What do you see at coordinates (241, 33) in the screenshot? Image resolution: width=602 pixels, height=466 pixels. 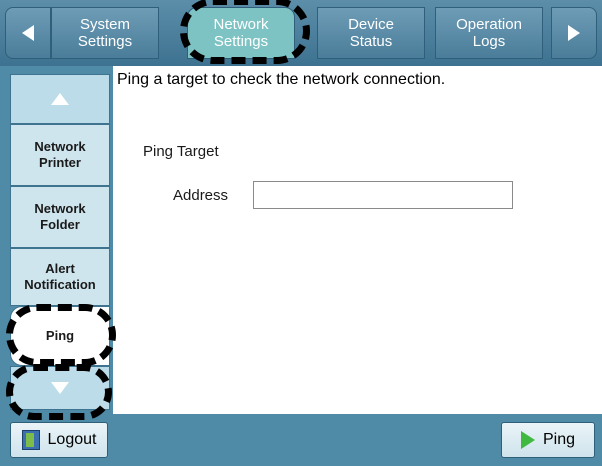 I see `tab-network-settings: Network Settings` at bounding box center [241, 33].